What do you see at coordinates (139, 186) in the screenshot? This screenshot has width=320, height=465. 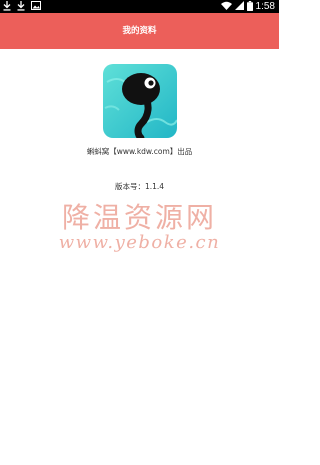 I see `version-text: 版本号：1.1.4` at bounding box center [139, 186].